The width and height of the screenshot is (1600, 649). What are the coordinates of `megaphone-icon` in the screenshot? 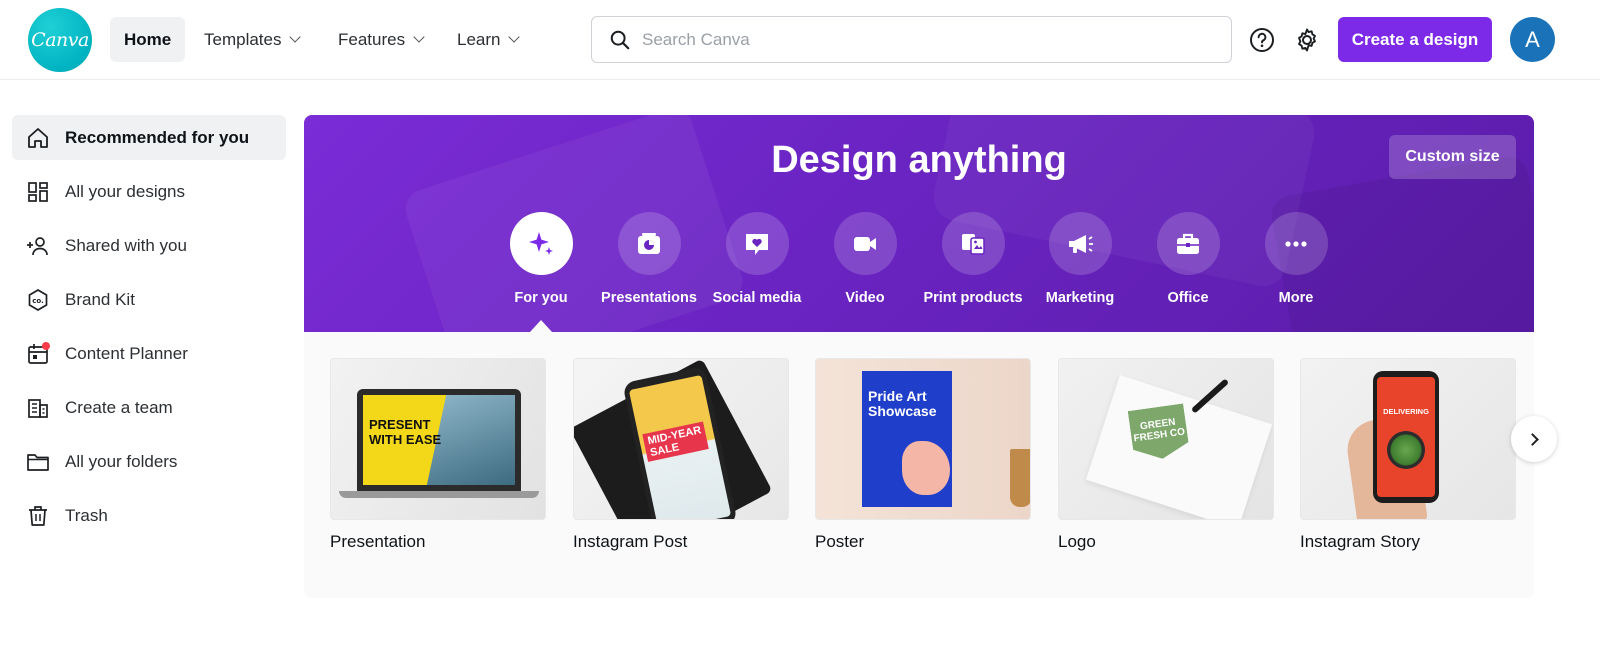 It's located at (1081, 243).